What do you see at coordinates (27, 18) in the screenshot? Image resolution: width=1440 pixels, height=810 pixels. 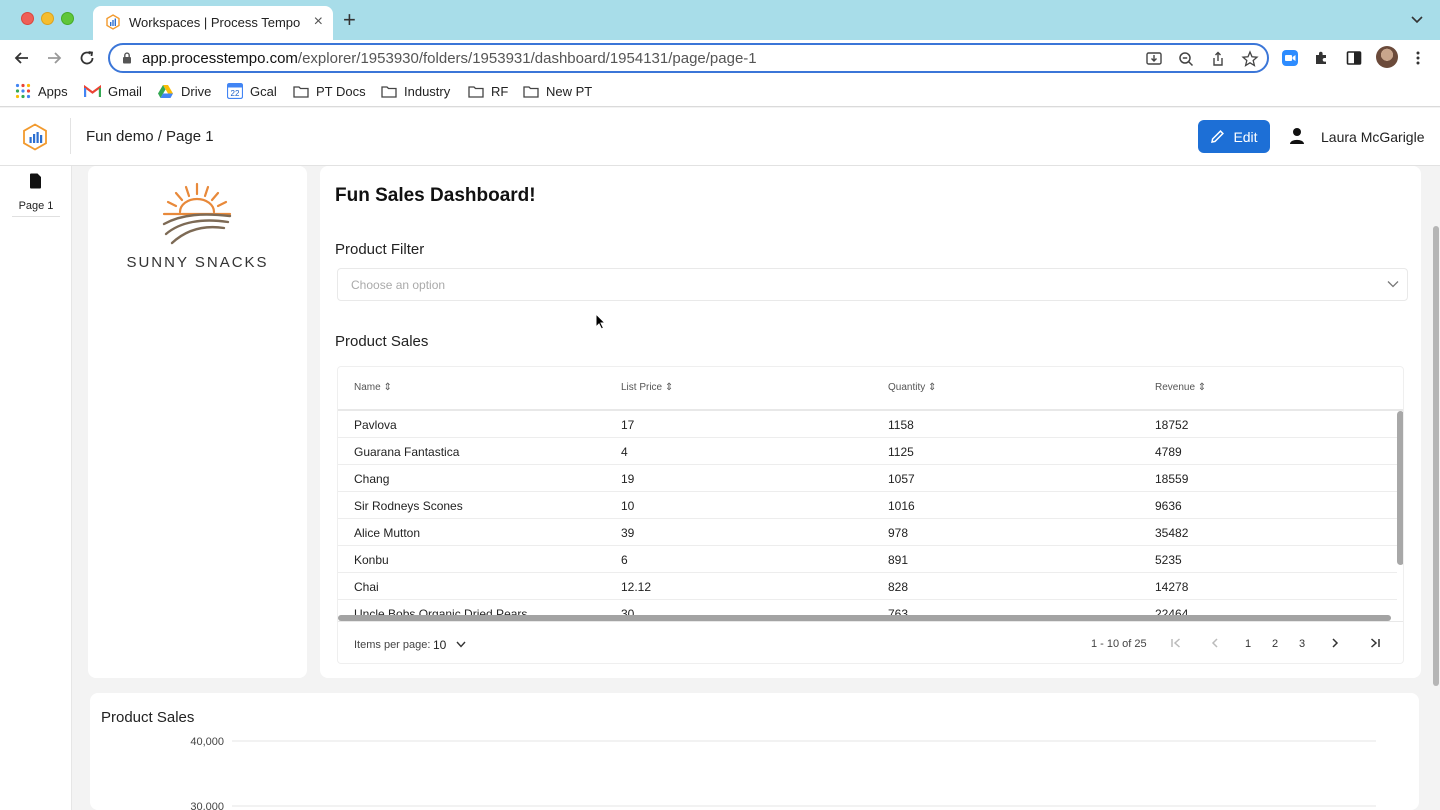 I see `window-close-button` at bounding box center [27, 18].